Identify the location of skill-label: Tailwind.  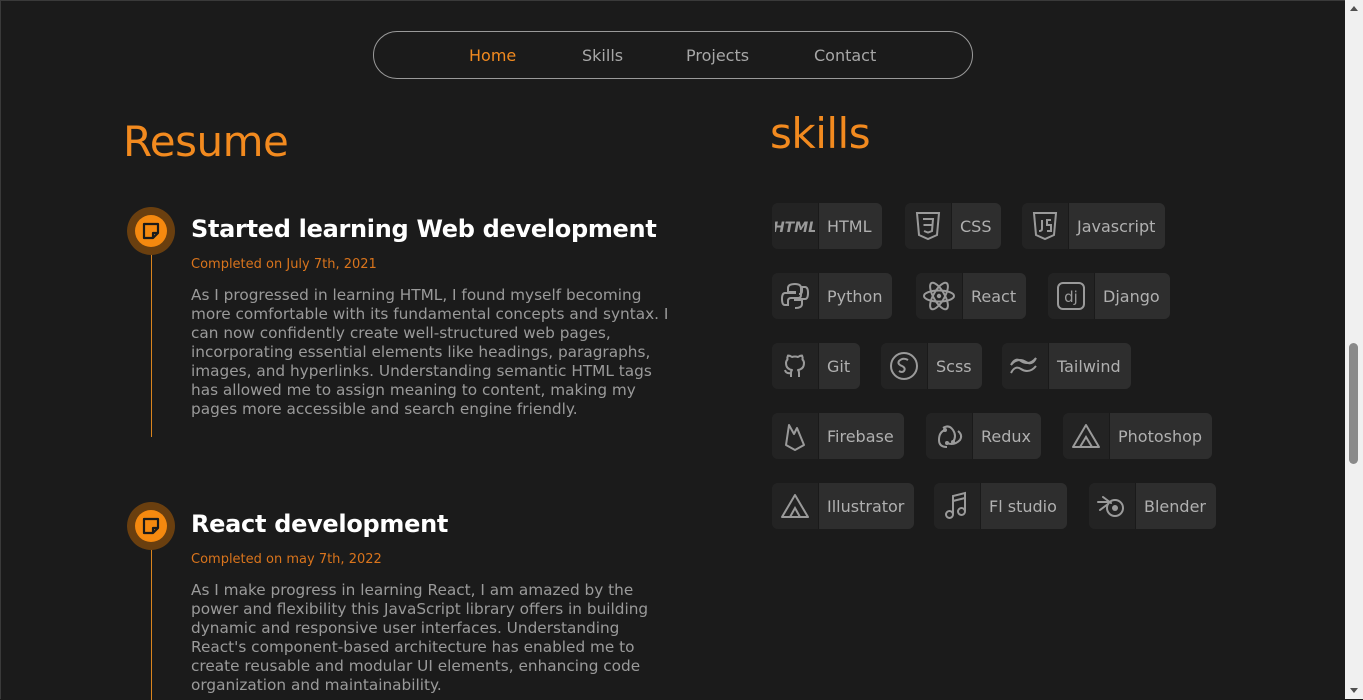
(1090, 366).